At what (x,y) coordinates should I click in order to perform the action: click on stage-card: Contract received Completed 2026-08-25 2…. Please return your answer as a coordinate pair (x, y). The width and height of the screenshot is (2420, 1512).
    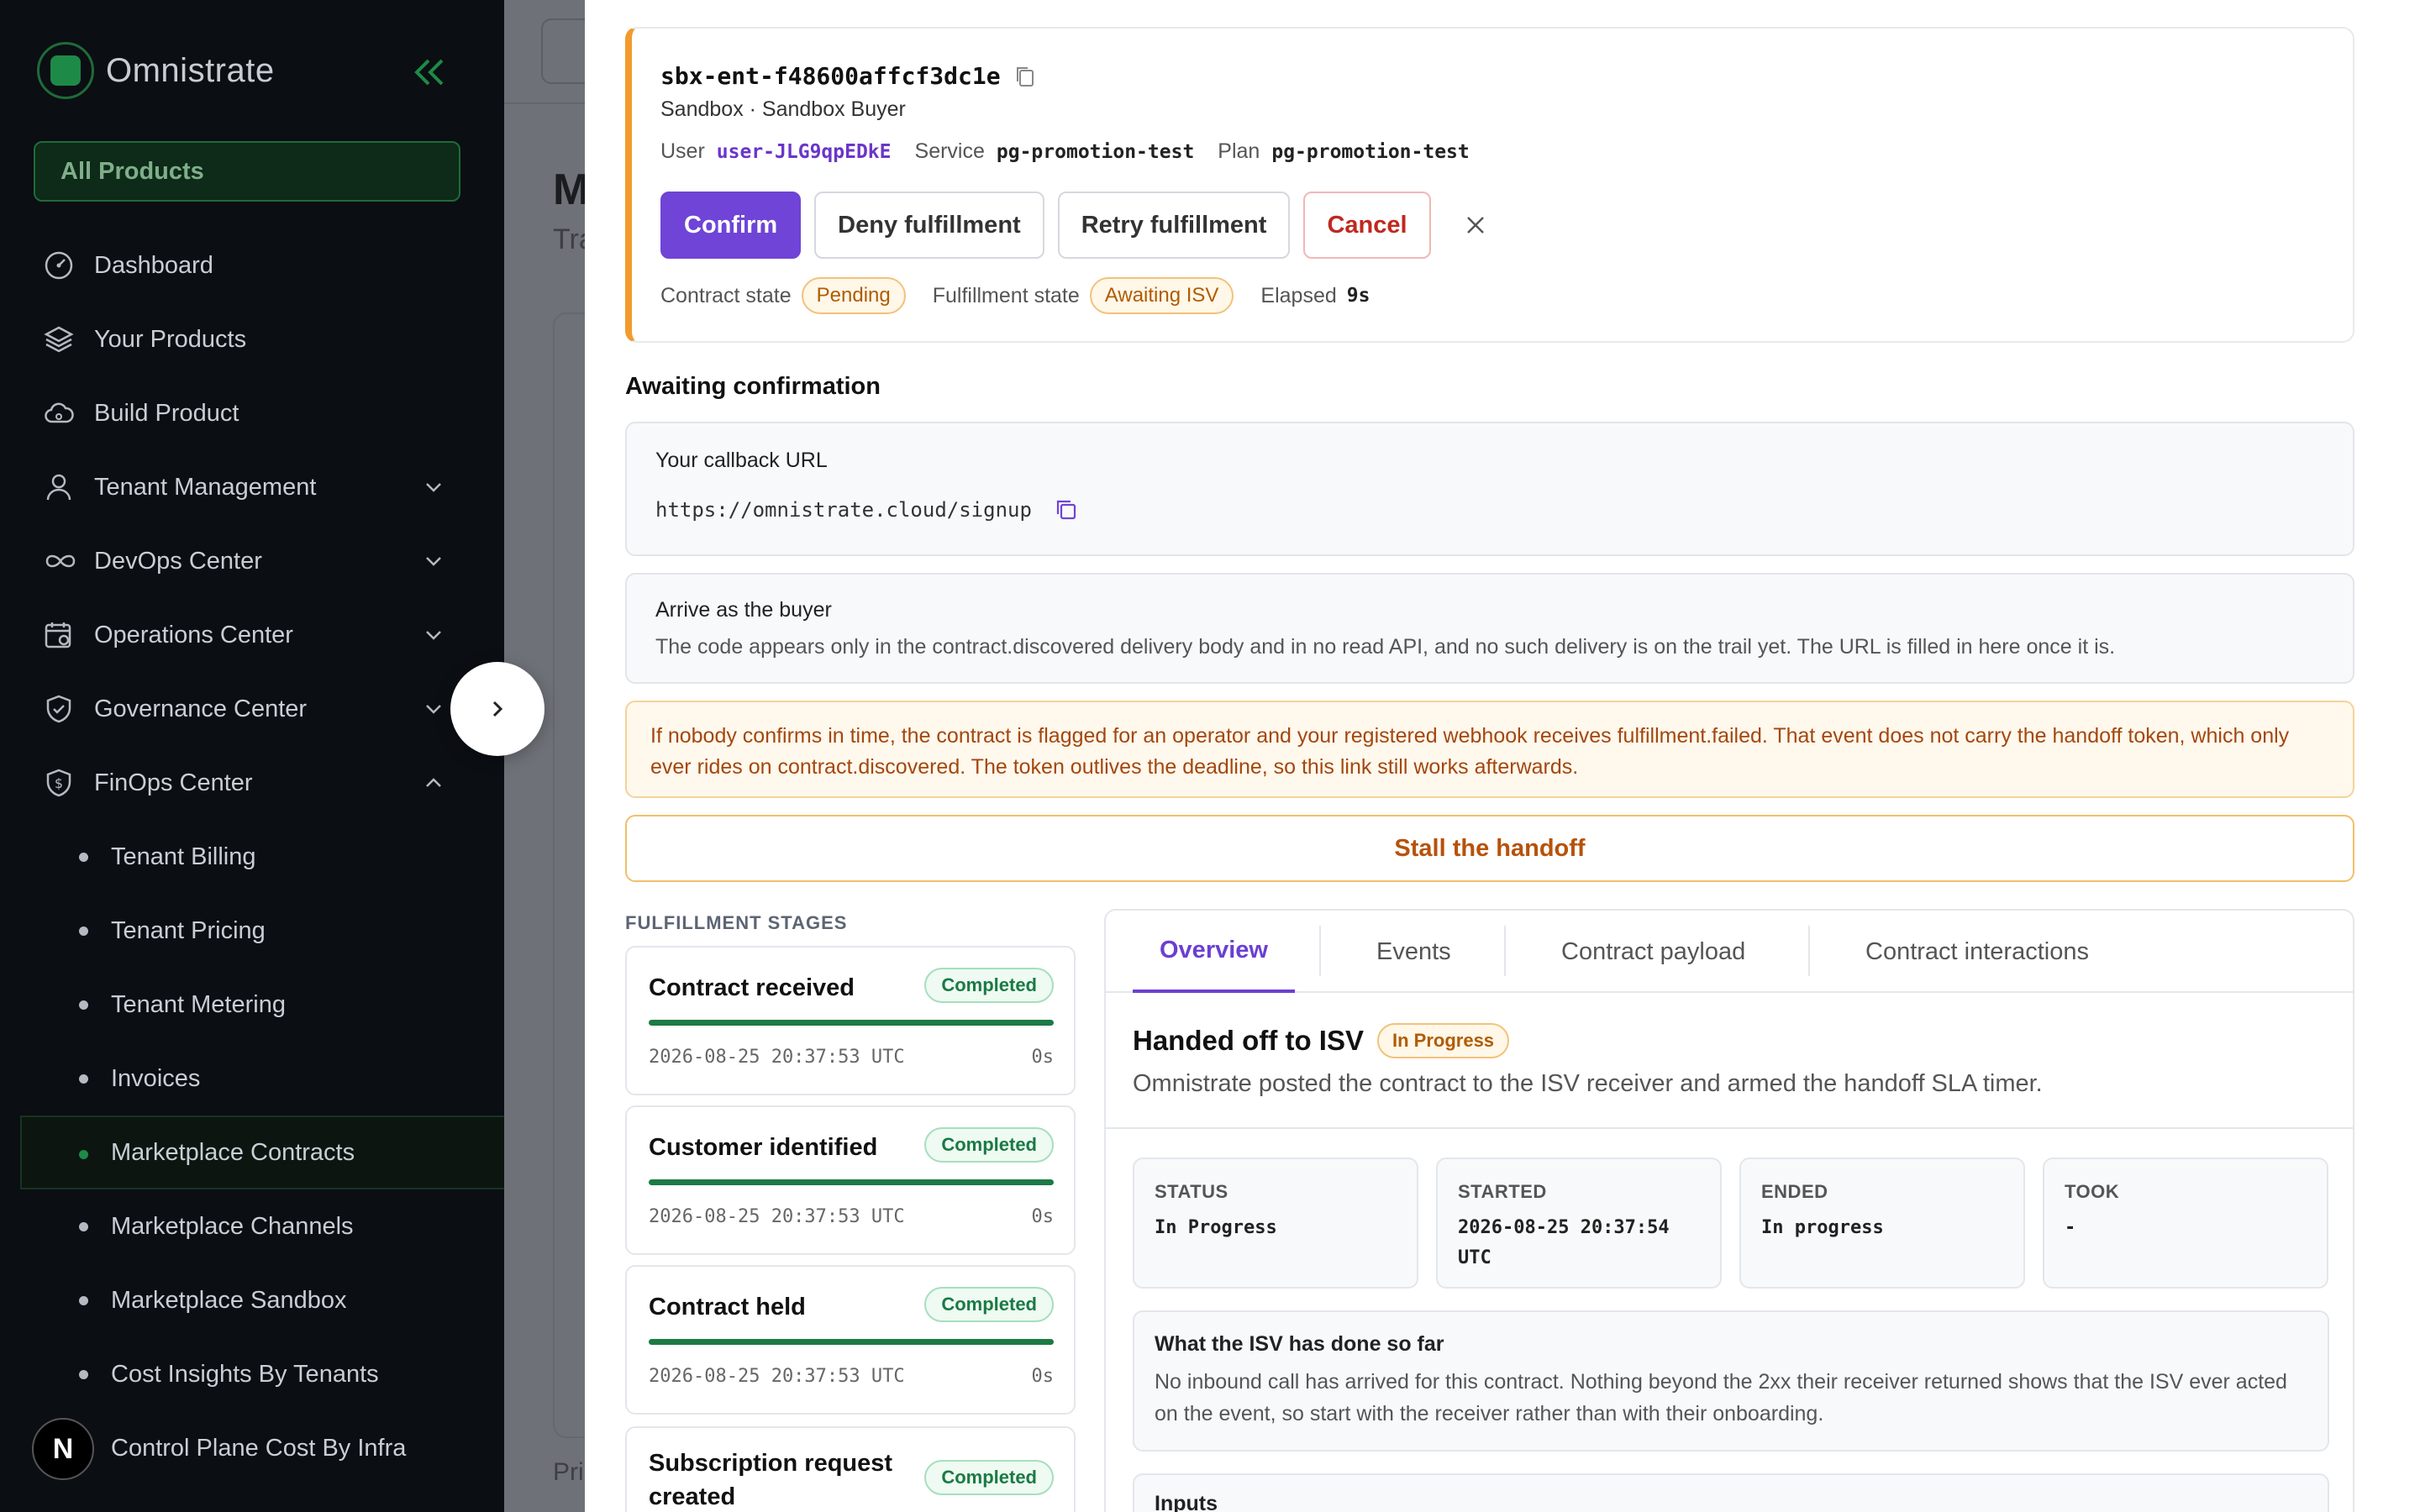
    Looking at the image, I should click on (850, 1020).